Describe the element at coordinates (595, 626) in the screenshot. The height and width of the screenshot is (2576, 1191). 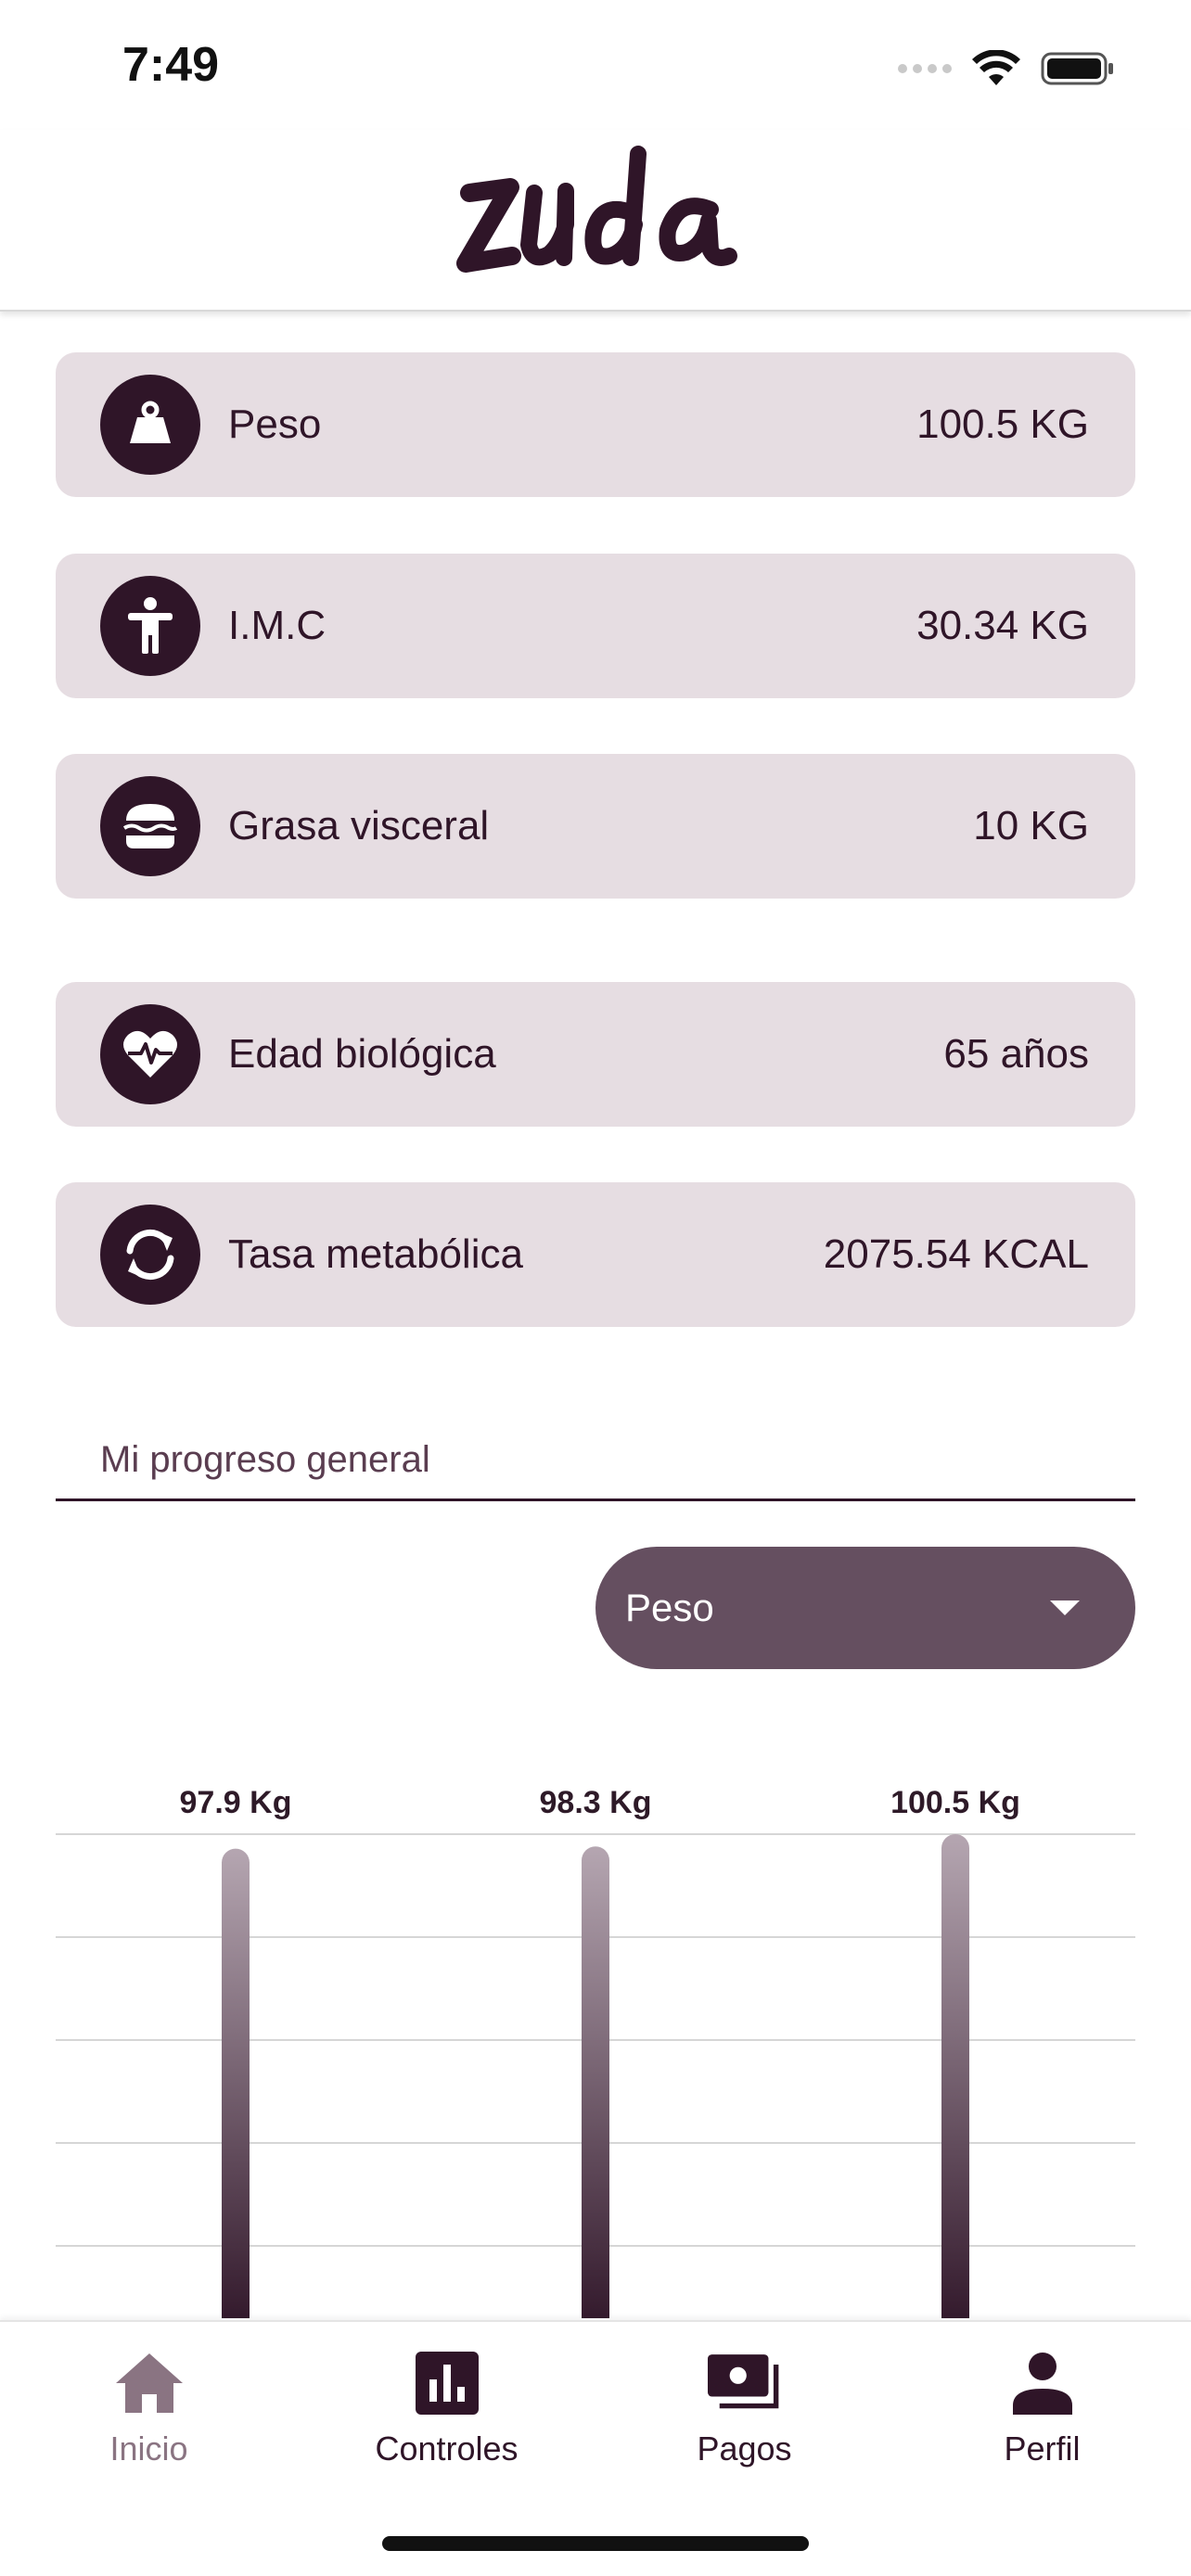
I see `metric-card-imc: I.M.C 30.34 KG` at that location.